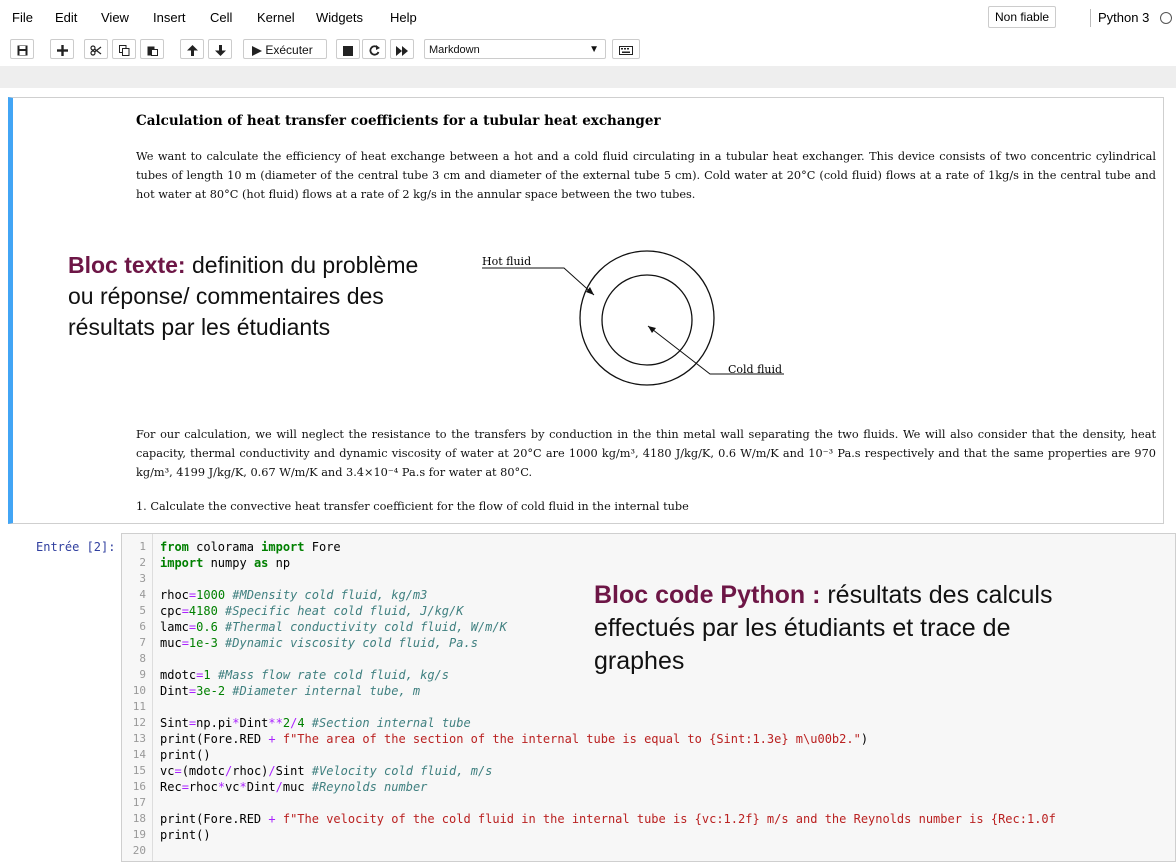  I want to click on save-icon, so click(22, 50).